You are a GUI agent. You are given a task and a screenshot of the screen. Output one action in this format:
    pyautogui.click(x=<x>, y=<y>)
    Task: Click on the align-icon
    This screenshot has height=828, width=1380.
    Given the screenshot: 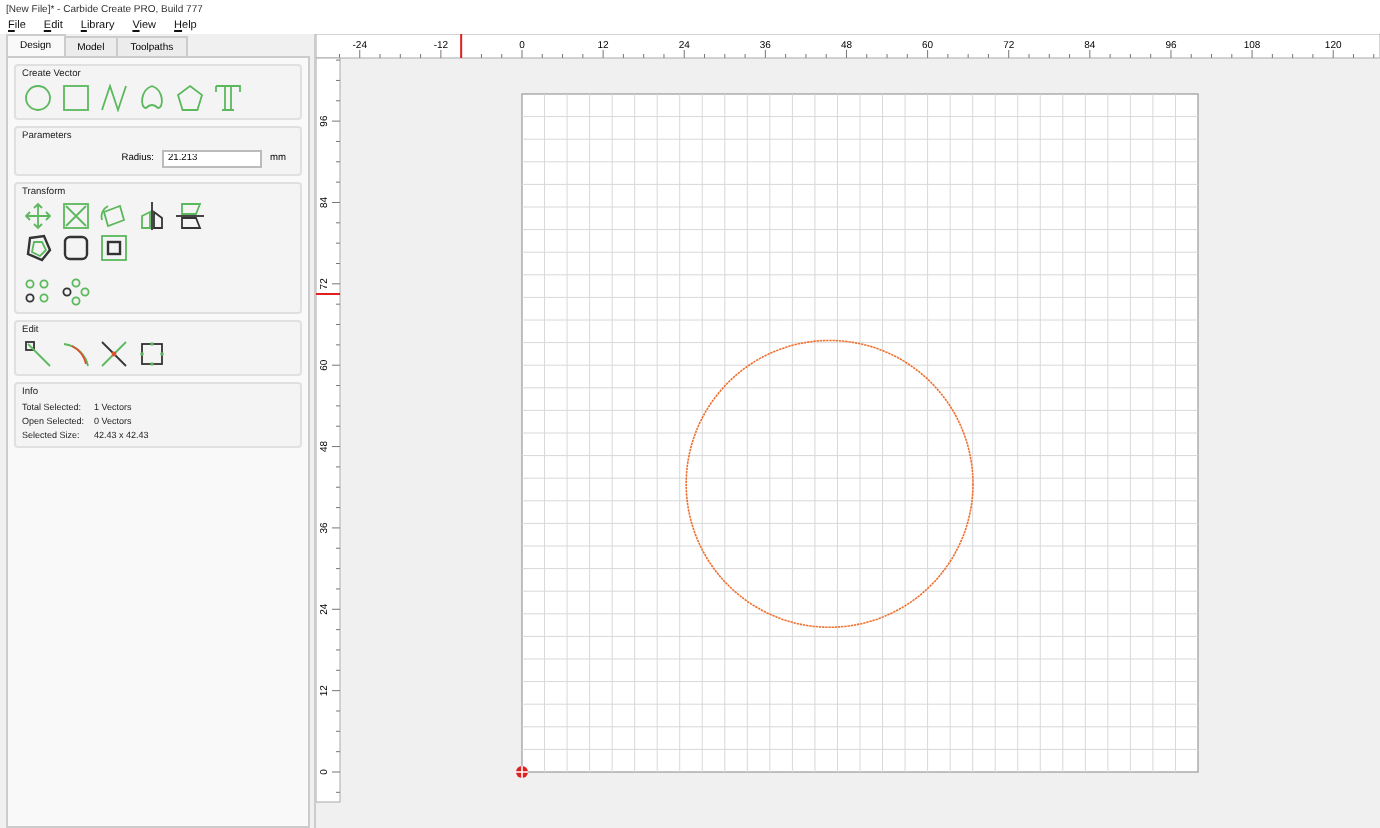 What is the action you would take?
    pyautogui.click(x=114, y=248)
    